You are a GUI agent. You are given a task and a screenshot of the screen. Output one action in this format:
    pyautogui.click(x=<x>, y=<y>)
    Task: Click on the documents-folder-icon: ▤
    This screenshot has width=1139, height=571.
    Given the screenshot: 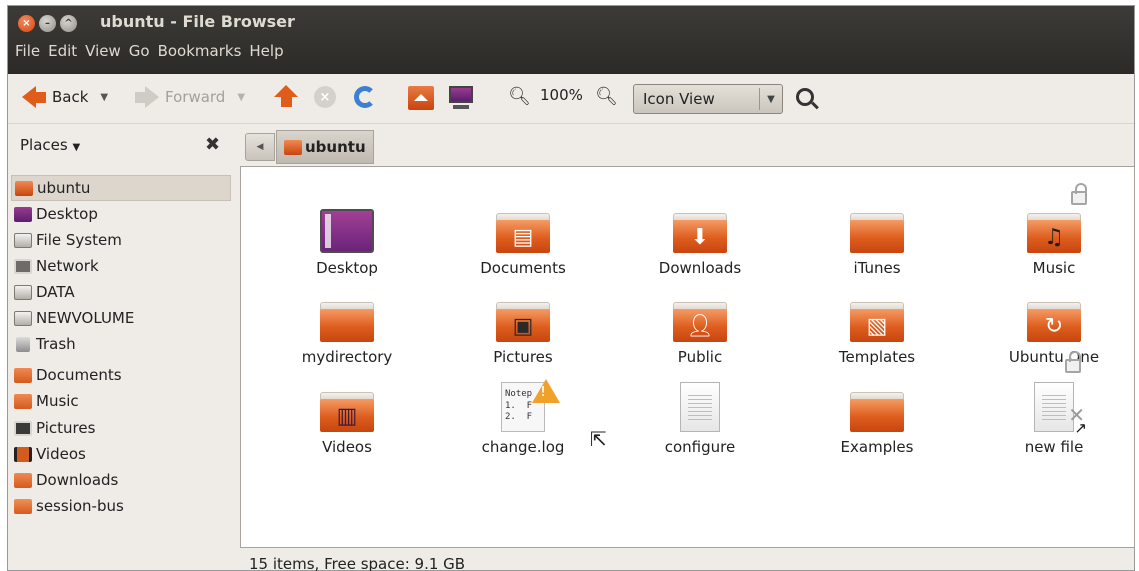 What is the action you would take?
    pyautogui.click(x=523, y=233)
    